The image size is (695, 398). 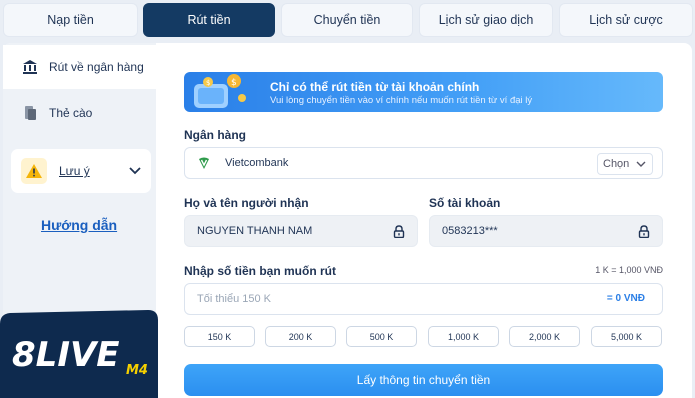 What do you see at coordinates (30, 67) in the screenshot?
I see `bank-icon` at bounding box center [30, 67].